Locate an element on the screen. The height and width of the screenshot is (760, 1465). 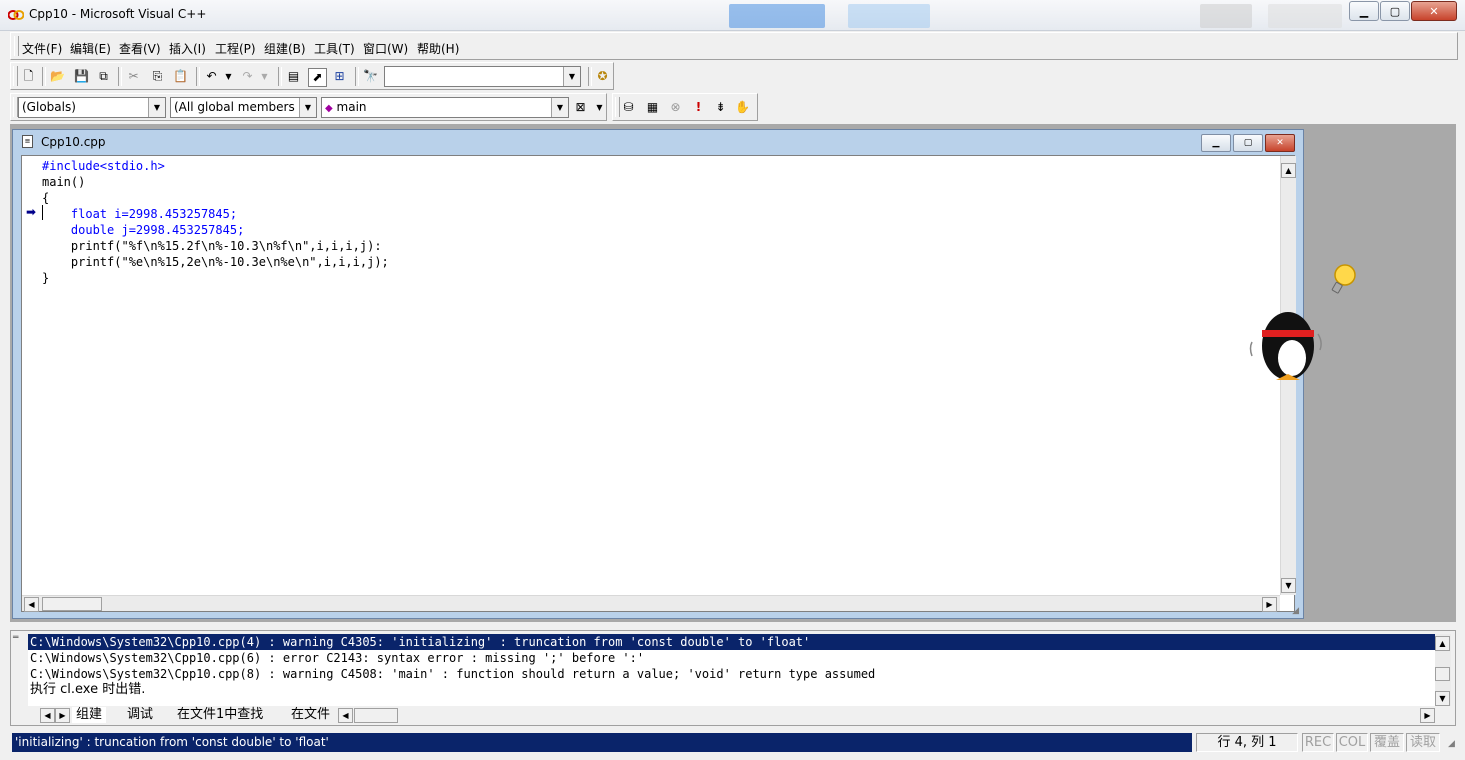
undo-dropdown-icon: ▼ is located at coordinates (228, 76).